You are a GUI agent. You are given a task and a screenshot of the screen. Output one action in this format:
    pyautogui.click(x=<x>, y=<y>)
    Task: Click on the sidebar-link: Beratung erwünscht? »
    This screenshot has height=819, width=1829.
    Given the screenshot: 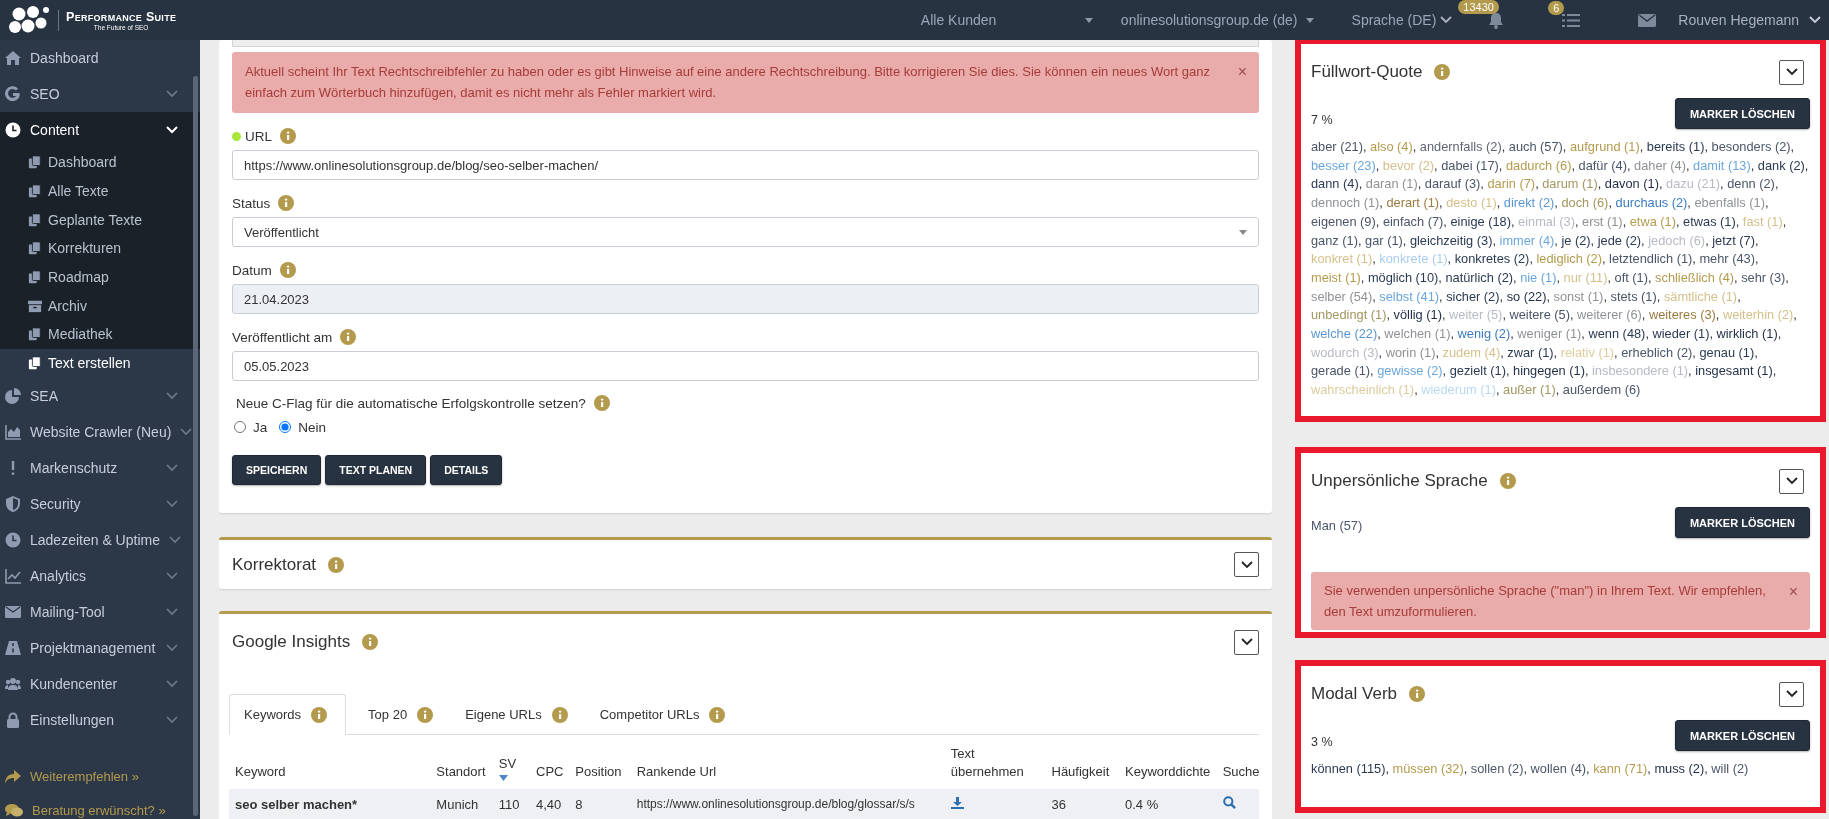 What is the action you would take?
    pyautogui.click(x=100, y=806)
    